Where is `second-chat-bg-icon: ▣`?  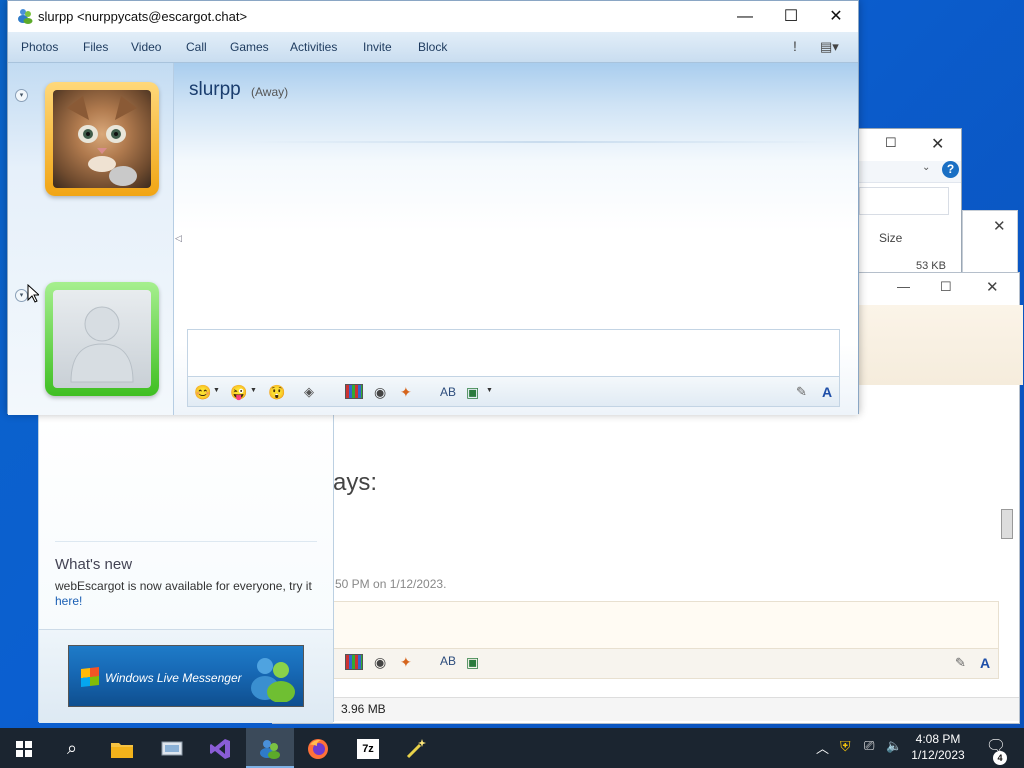 second-chat-bg-icon: ▣ is located at coordinates (472, 662).